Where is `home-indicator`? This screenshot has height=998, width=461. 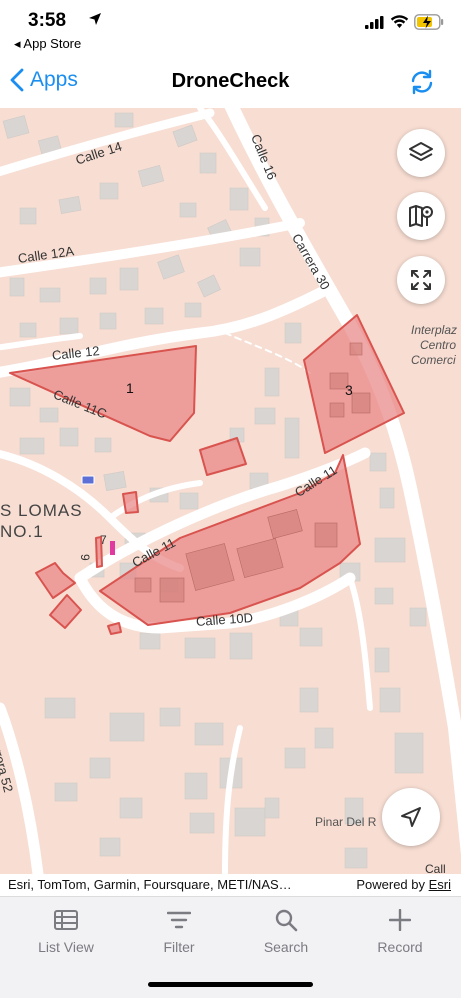
home-indicator is located at coordinates (230, 984).